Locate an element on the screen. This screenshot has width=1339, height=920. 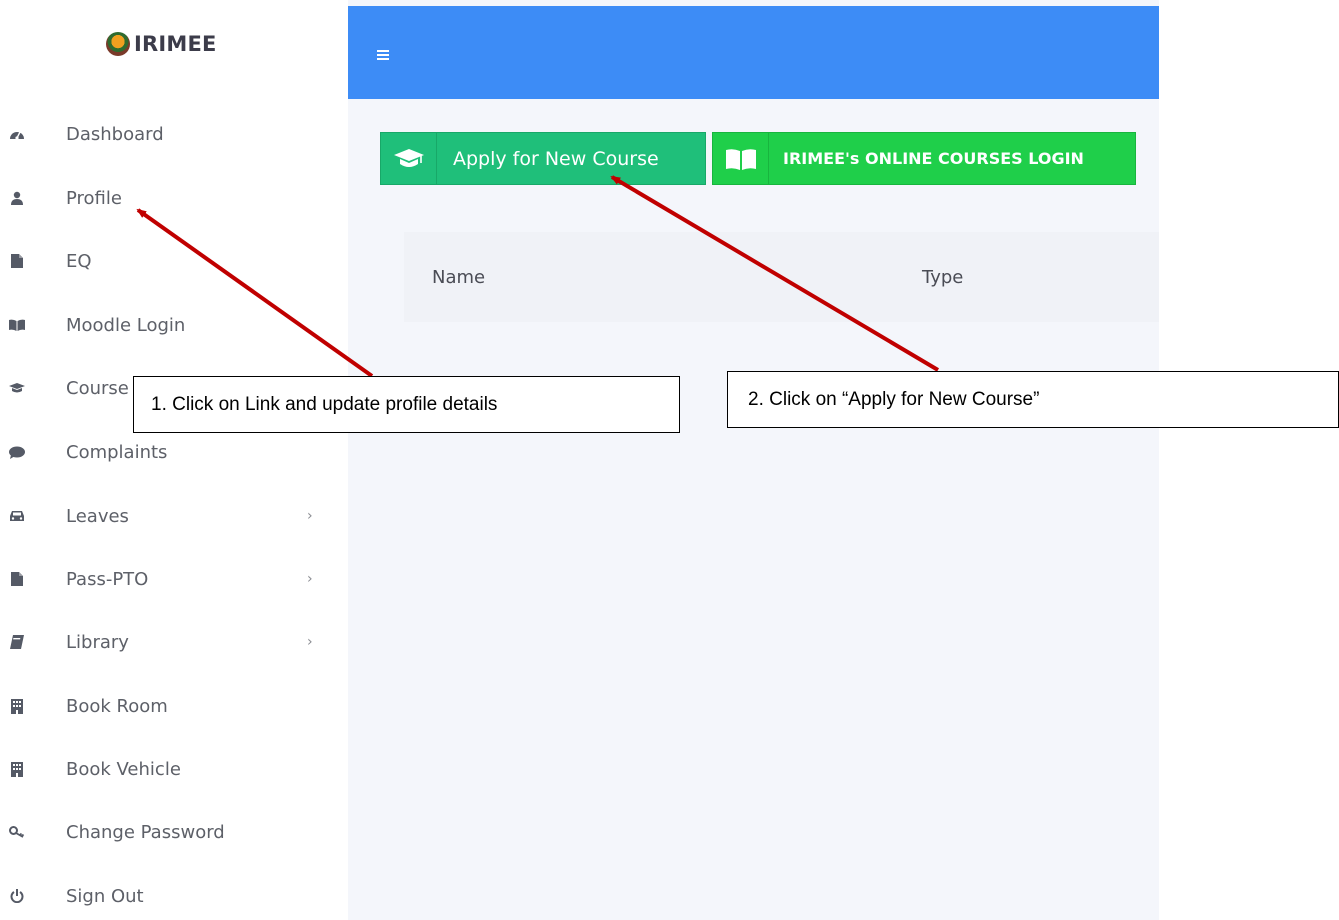
annotation-arrow-apply is located at coordinates (775, 273).